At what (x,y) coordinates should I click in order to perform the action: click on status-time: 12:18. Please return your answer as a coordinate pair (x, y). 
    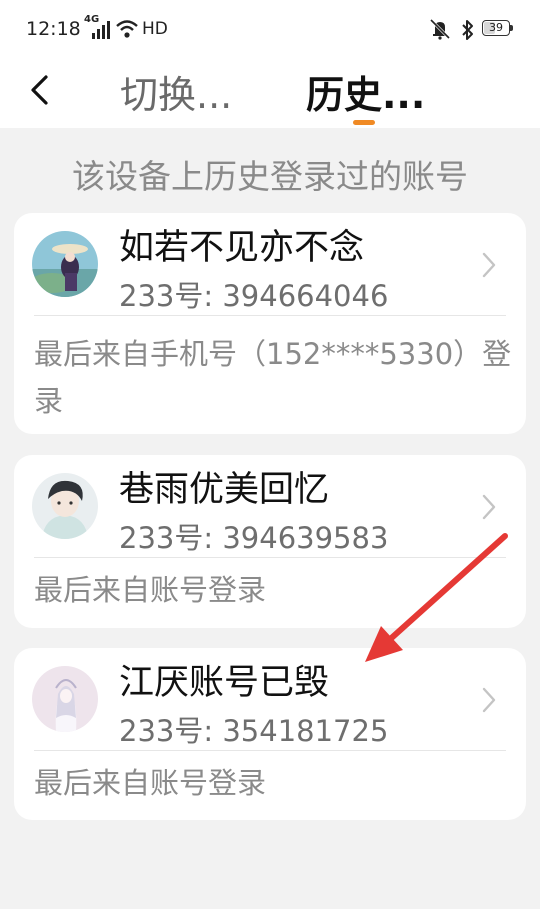
    Looking at the image, I should click on (53, 29).